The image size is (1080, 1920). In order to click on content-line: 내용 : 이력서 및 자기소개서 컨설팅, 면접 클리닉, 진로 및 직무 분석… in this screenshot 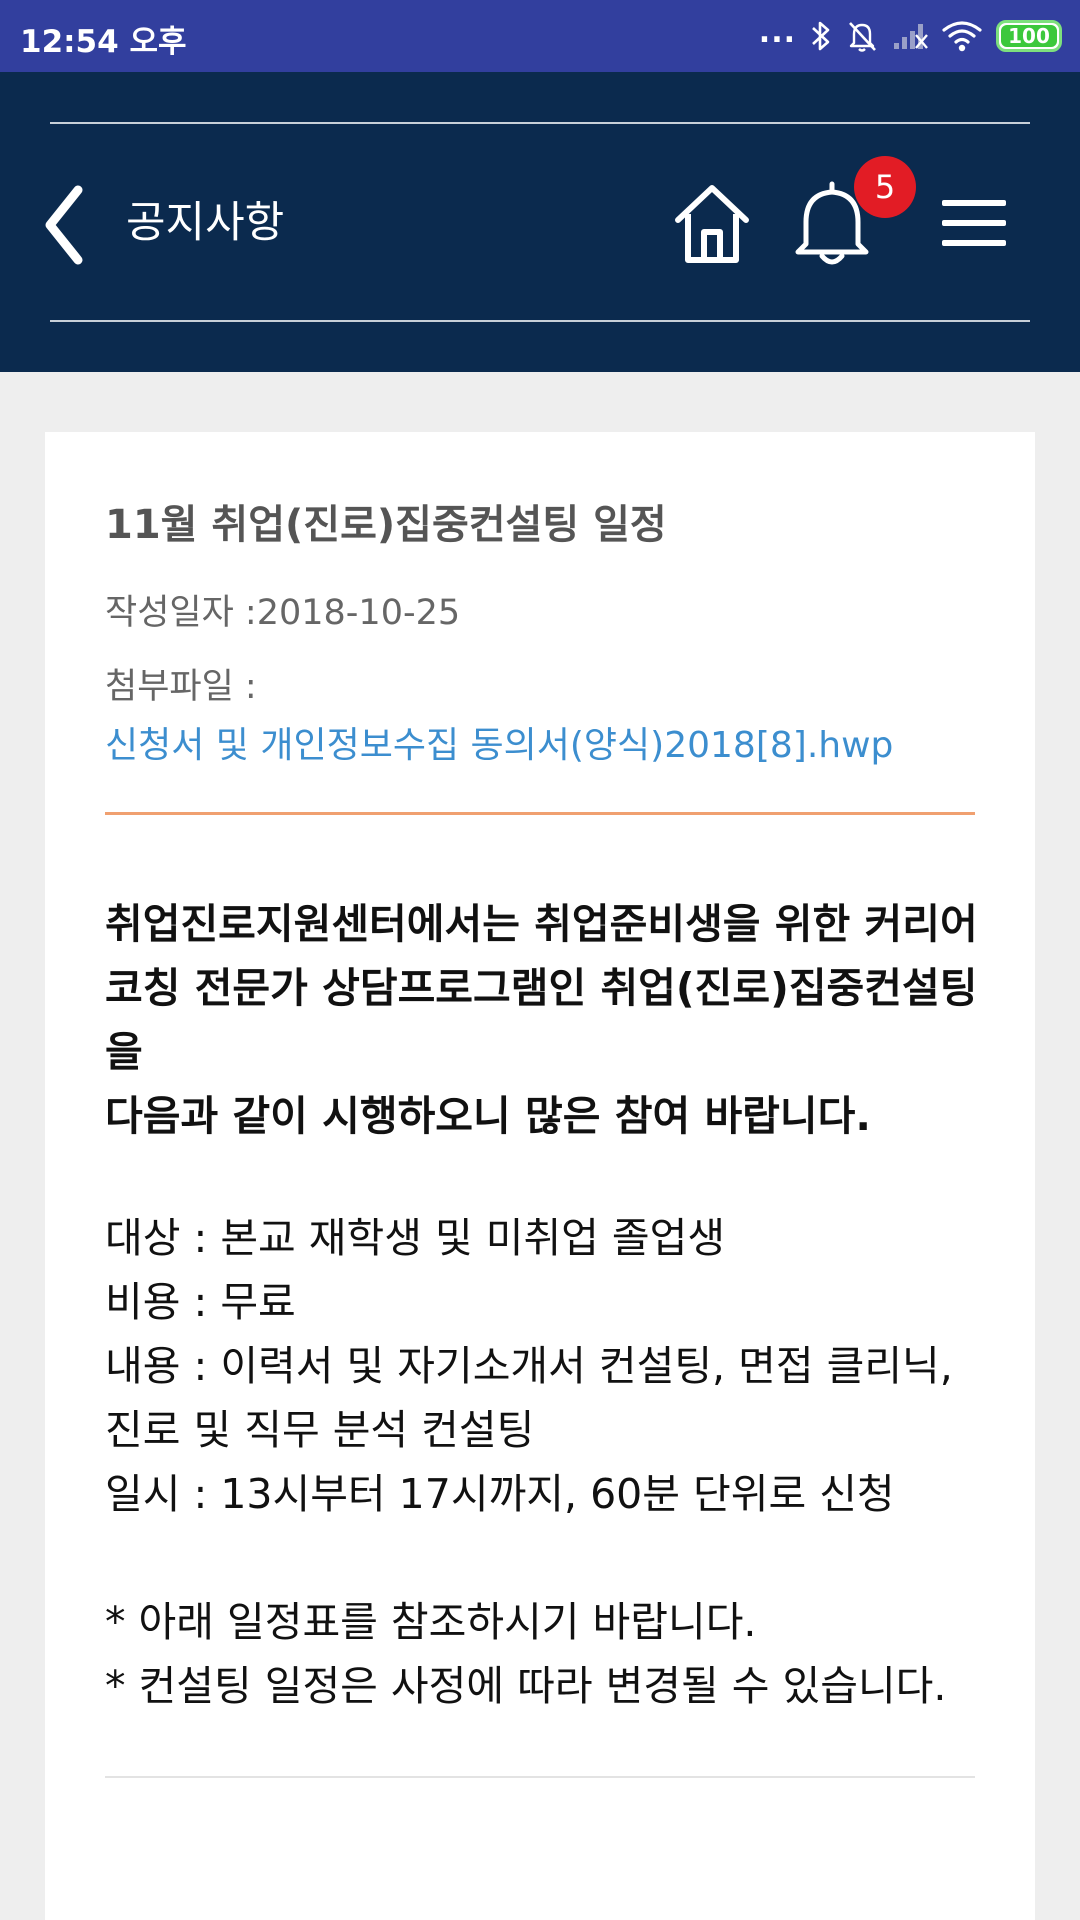, I will do `click(529, 1398)`.